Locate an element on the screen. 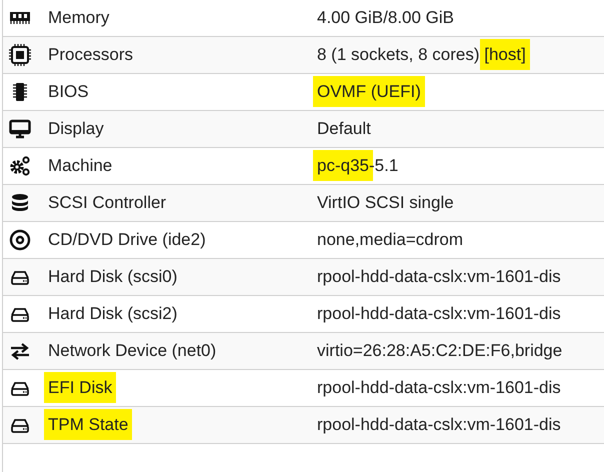 This screenshot has width=604, height=472. property-name: Hard Disk (scsi0) is located at coordinates (113, 277).